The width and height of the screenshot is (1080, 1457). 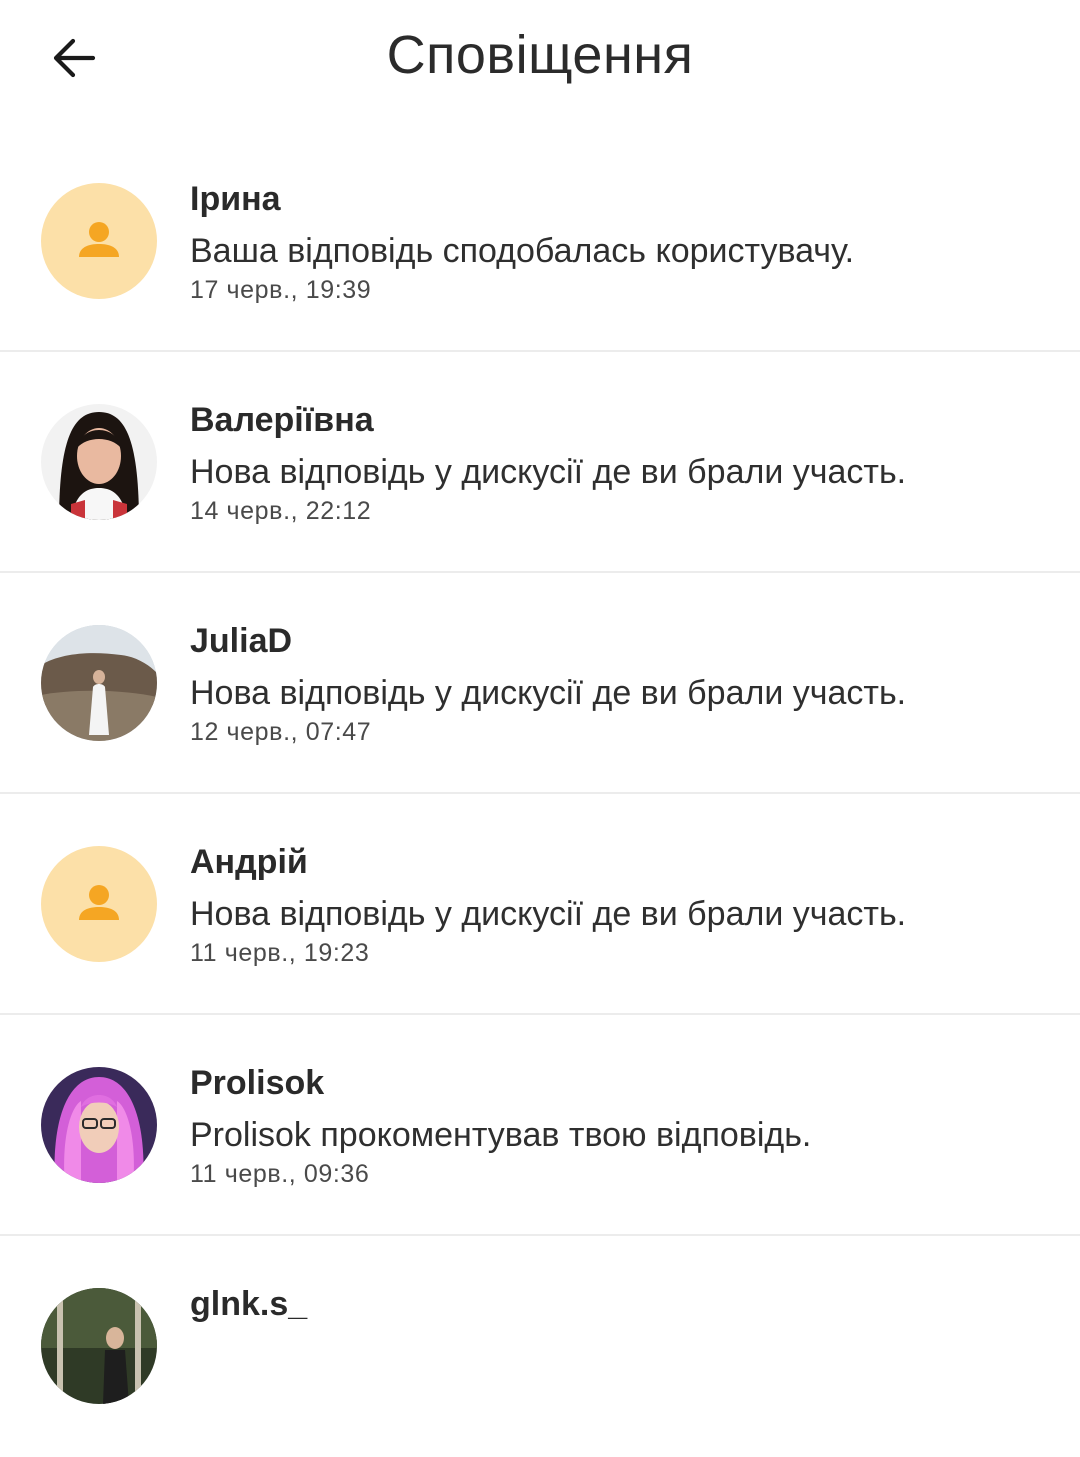 I want to click on notification-message: Prolisok прокоментував твою відповідь., so click(x=501, y=1135).